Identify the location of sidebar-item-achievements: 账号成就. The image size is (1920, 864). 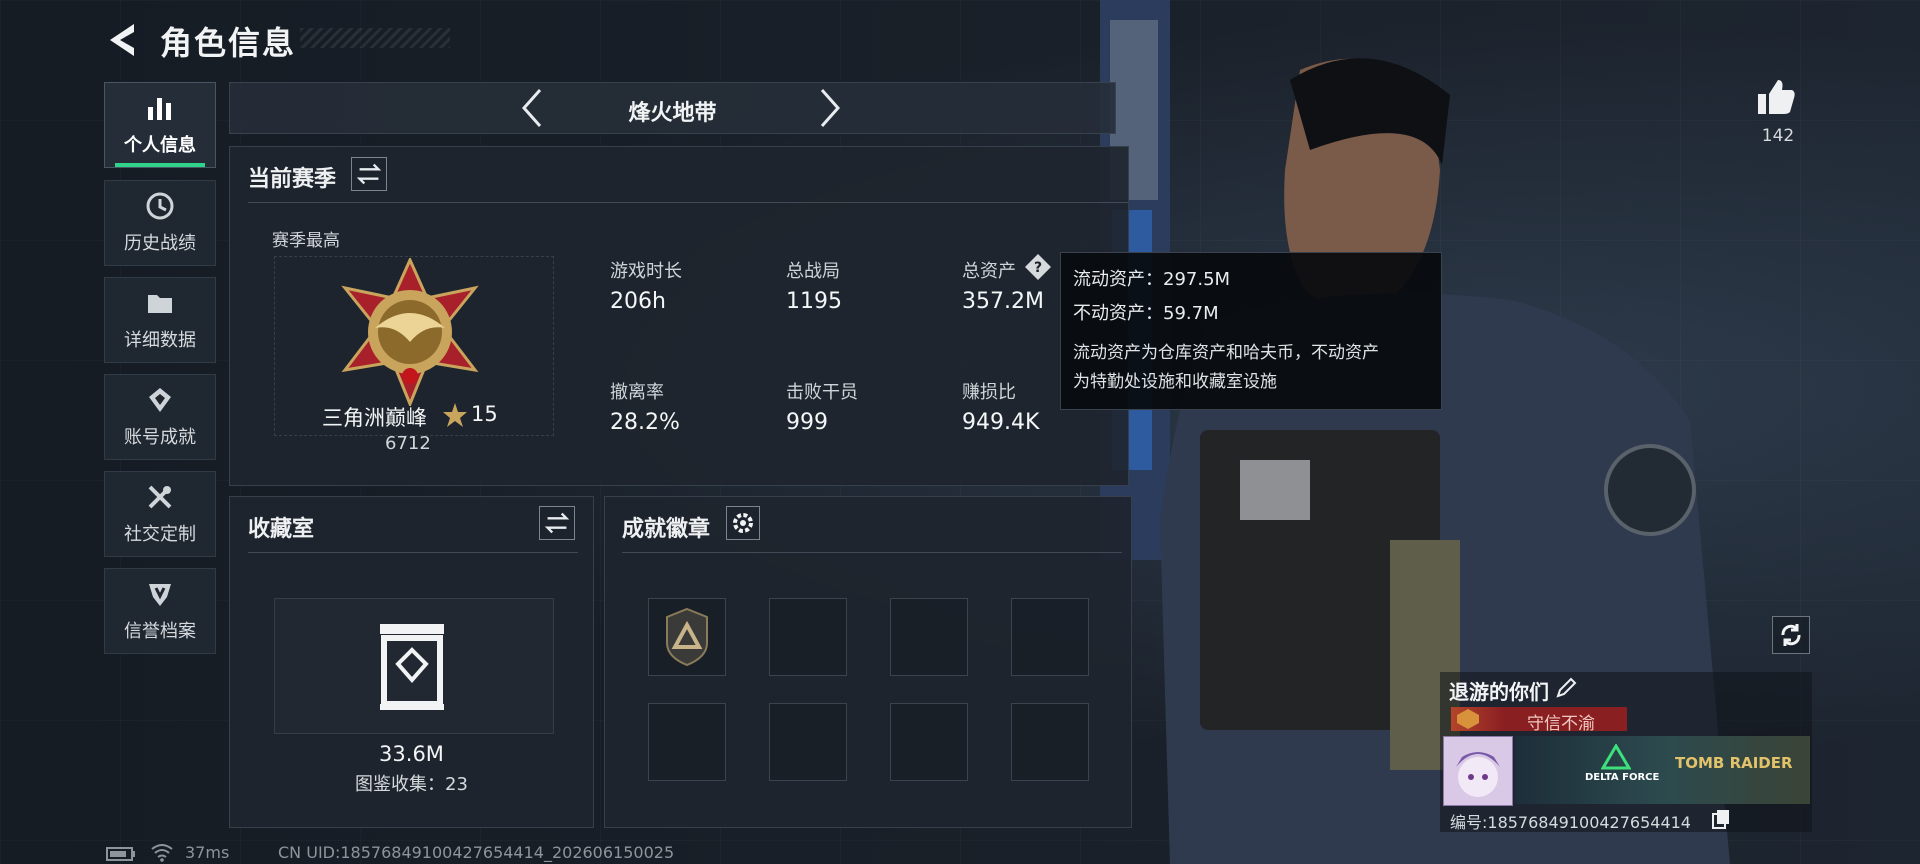
(160, 417).